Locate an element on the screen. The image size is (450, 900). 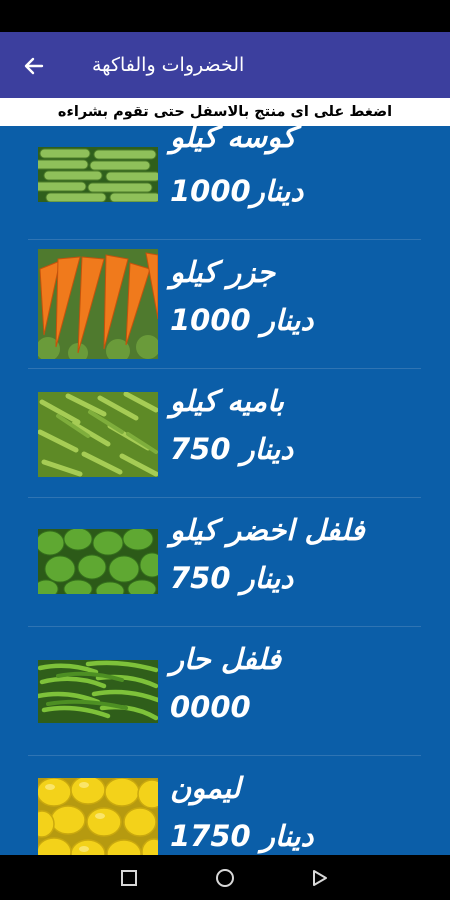
product-item-lemon: ليمون 1750 دينار is located at coordinates (224, 805).